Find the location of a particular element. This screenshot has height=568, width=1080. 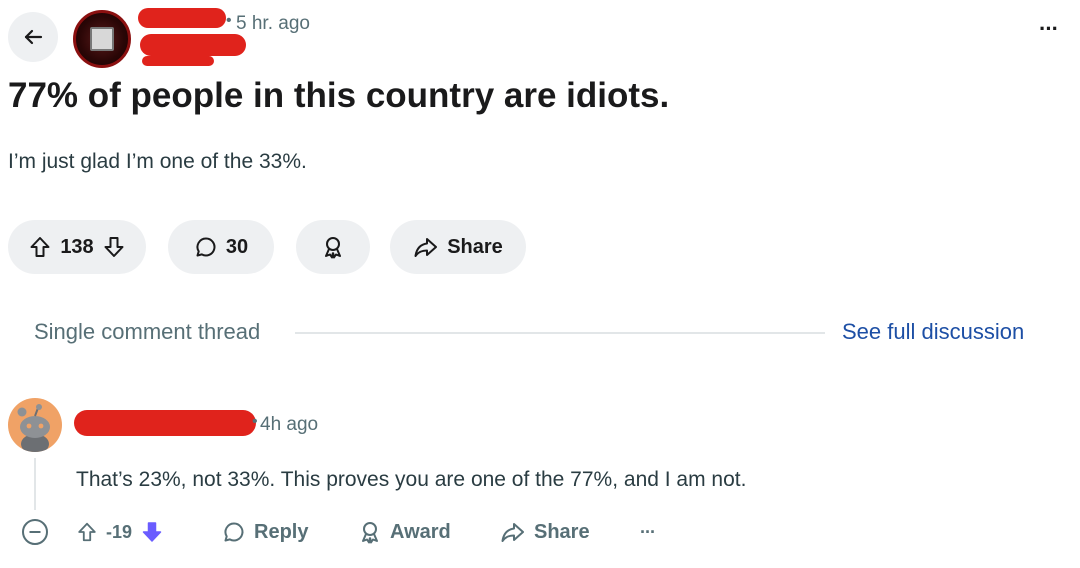

upvote-count: 138 is located at coordinates (77, 246).